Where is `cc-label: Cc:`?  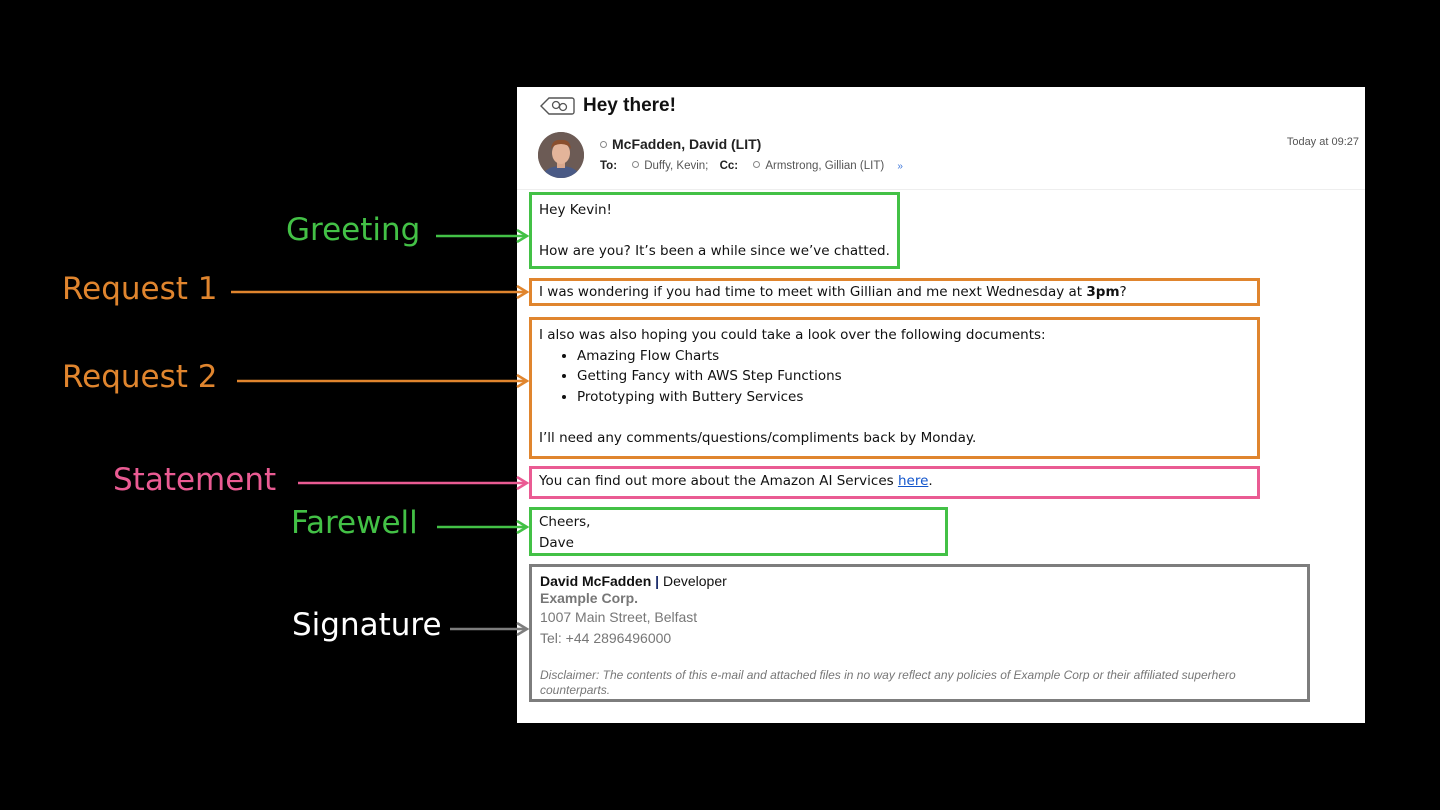 cc-label: Cc: is located at coordinates (729, 166).